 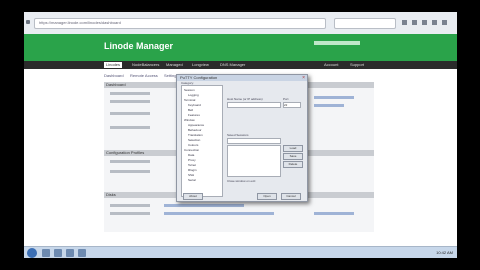 What do you see at coordinates (195, 130) in the screenshot?
I see `tree-item: Behaviour` at bounding box center [195, 130].